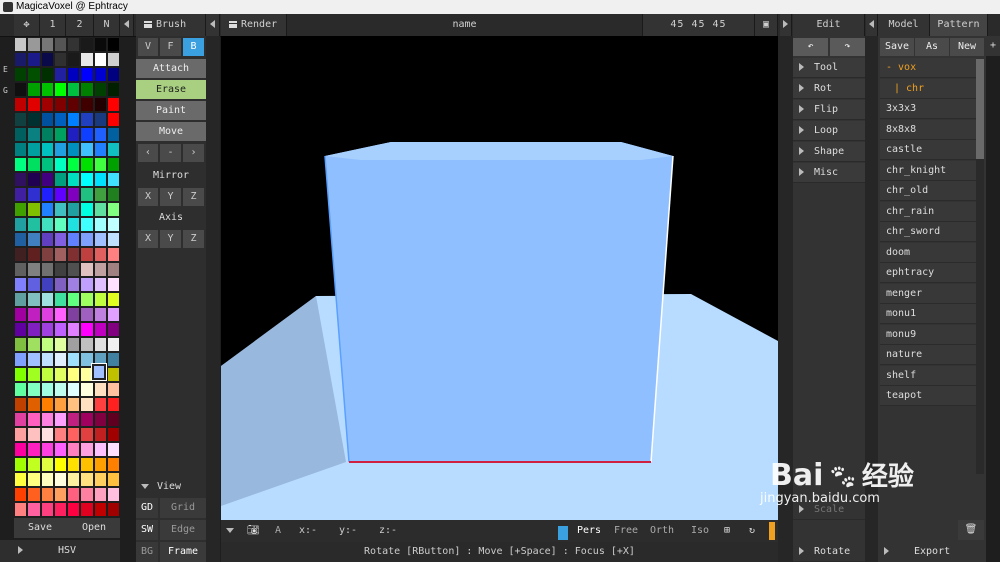 Image resolution: width=1000 pixels, height=562 pixels. Describe the element at coordinates (94, 528) in the screenshot. I see `palette-open-button: Open` at that location.